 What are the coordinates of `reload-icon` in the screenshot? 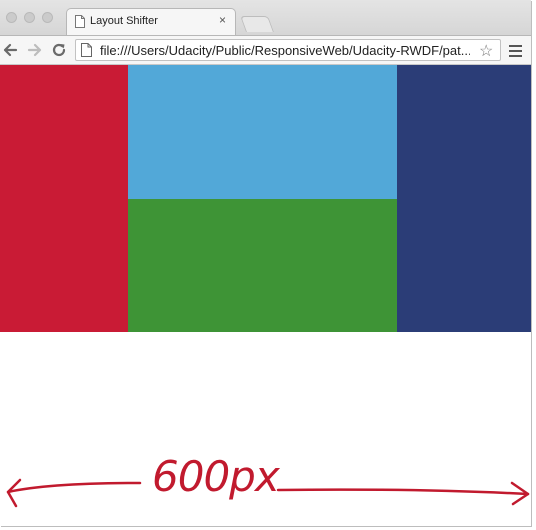 It's located at (59, 50).